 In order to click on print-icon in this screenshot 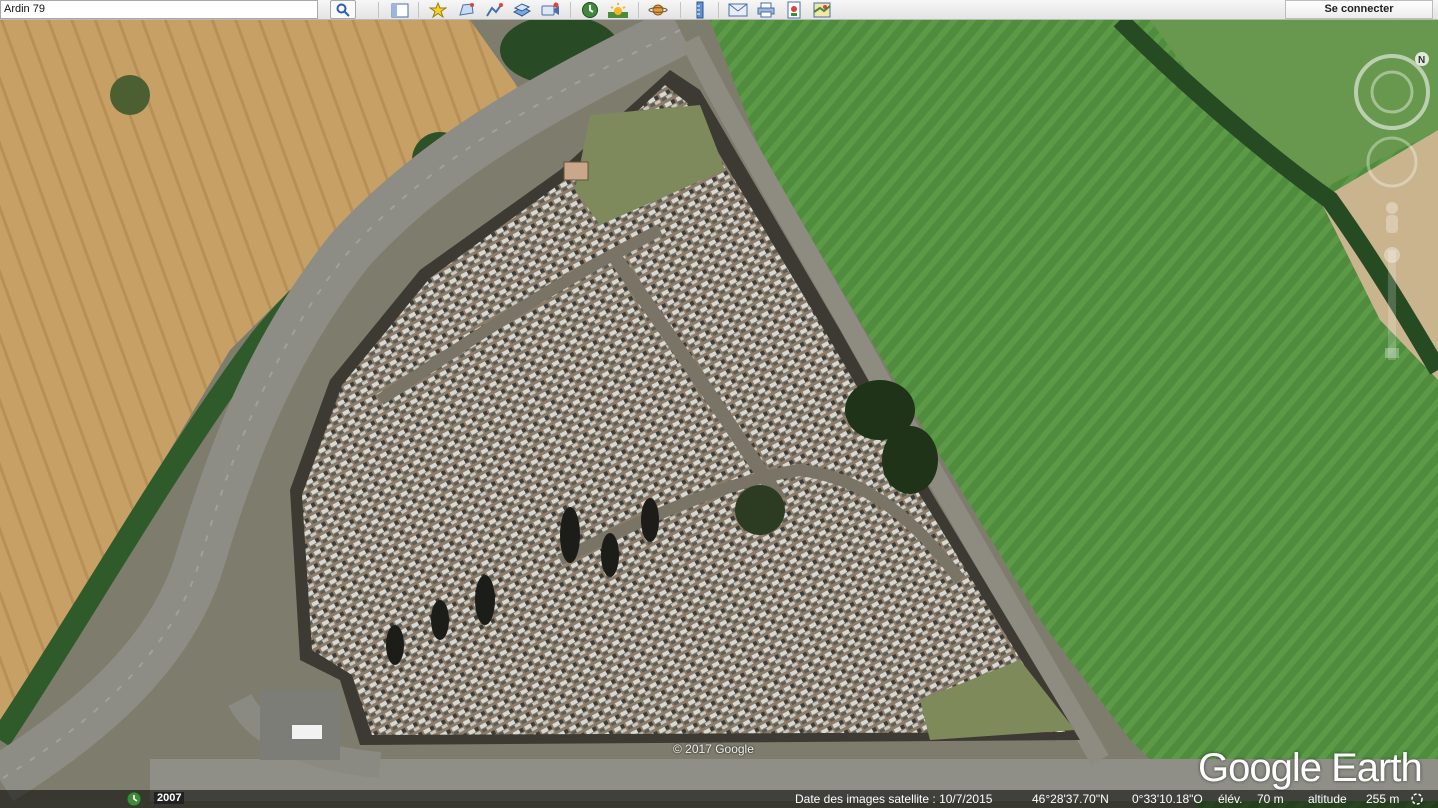, I will do `click(766, 10)`.